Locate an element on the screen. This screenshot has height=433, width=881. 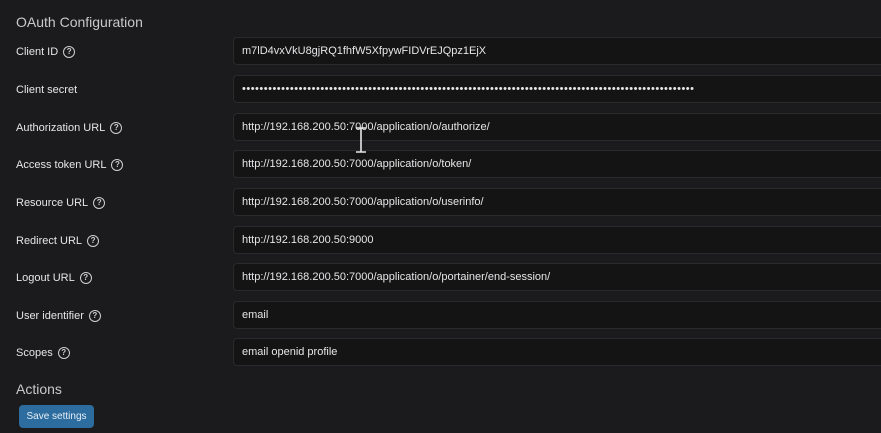
client-secret-label-text: Client secret is located at coordinates (47, 90).